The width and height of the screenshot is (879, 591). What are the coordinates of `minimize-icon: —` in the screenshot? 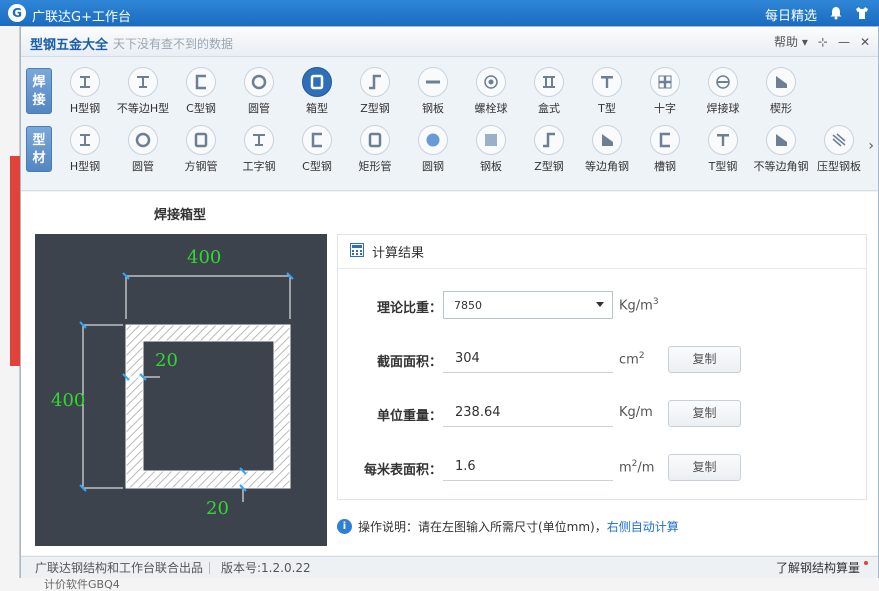 It's located at (844, 42).